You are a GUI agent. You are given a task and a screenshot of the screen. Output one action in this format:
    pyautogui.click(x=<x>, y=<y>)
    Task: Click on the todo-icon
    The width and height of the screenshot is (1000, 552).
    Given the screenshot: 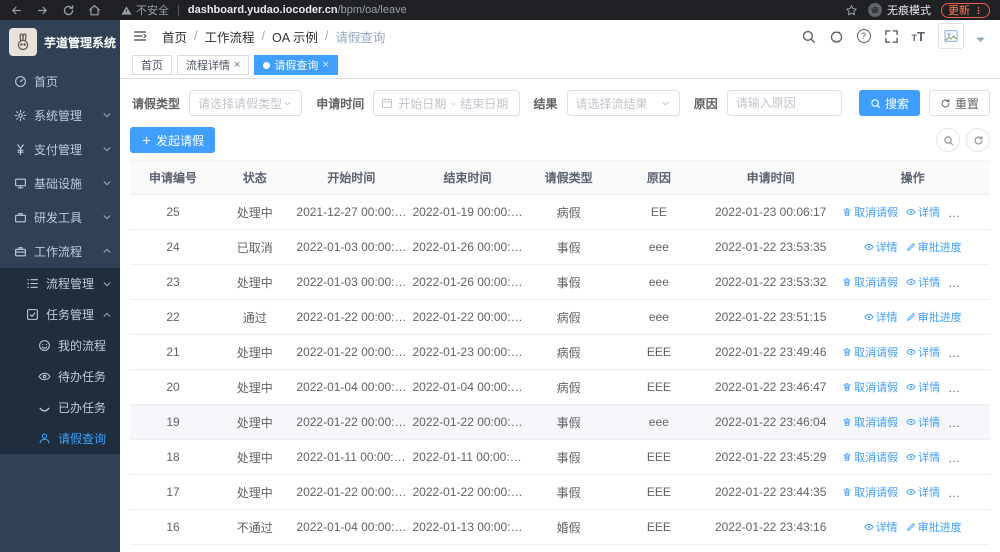 What is the action you would take?
    pyautogui.click(x=44, y=376)
    